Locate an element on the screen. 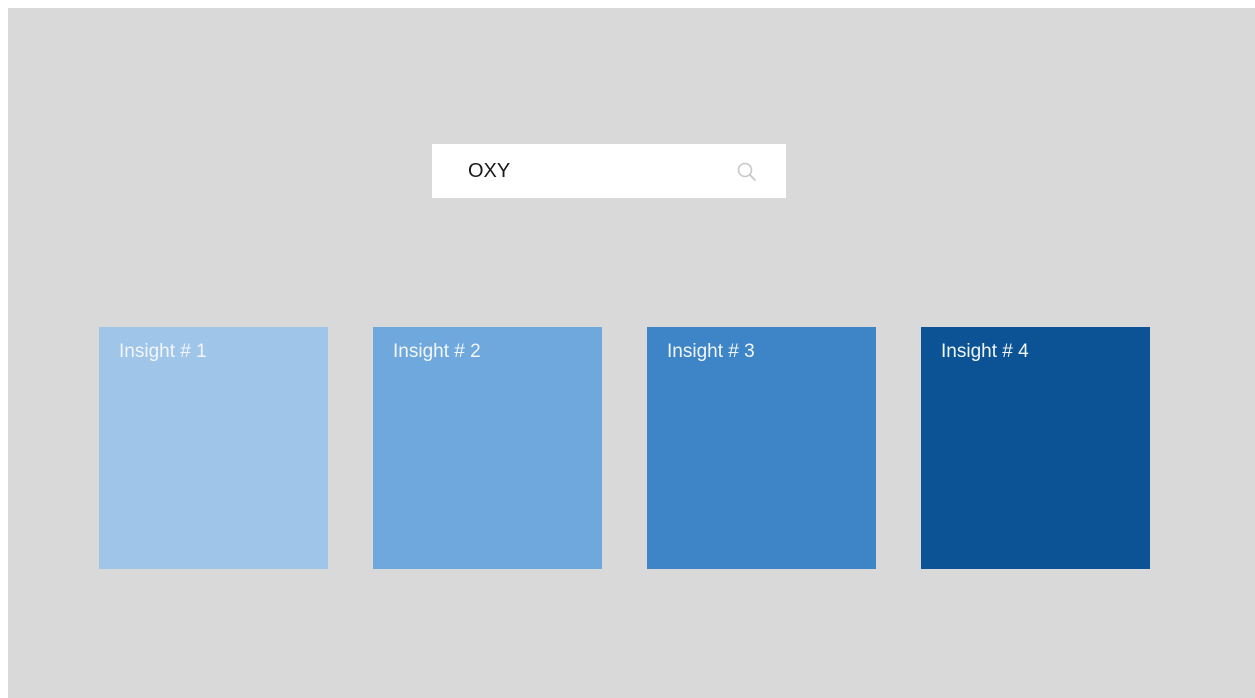 Image resolution: width=1255 pixels, height=698 pixels. insight-card-label: Insight # 2 is located at coordinates (437, 351).